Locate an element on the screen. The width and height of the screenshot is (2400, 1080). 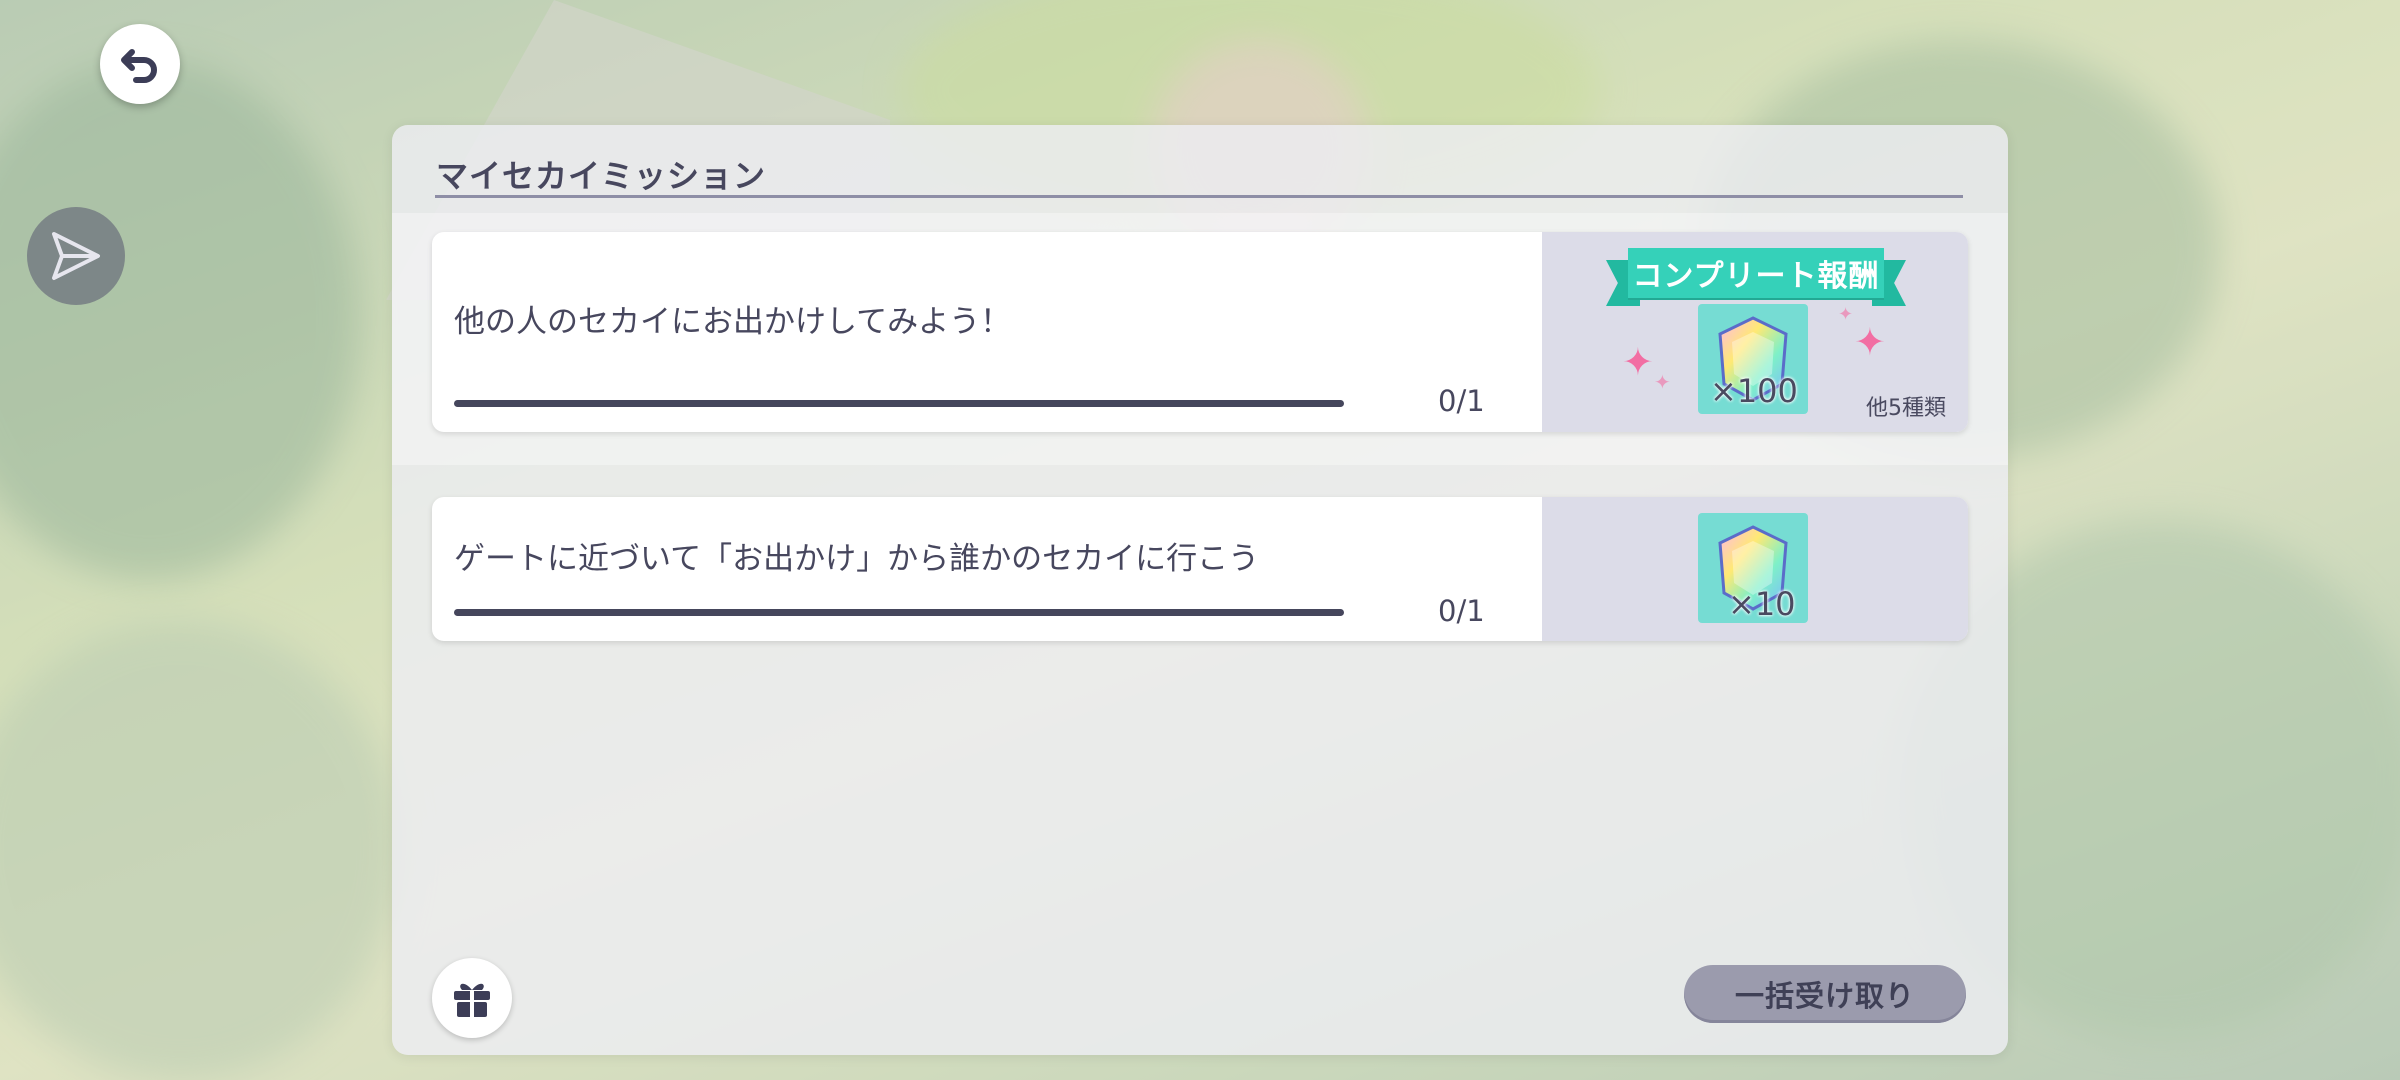
send-arrow-icon is located at coordinates (76, 256).